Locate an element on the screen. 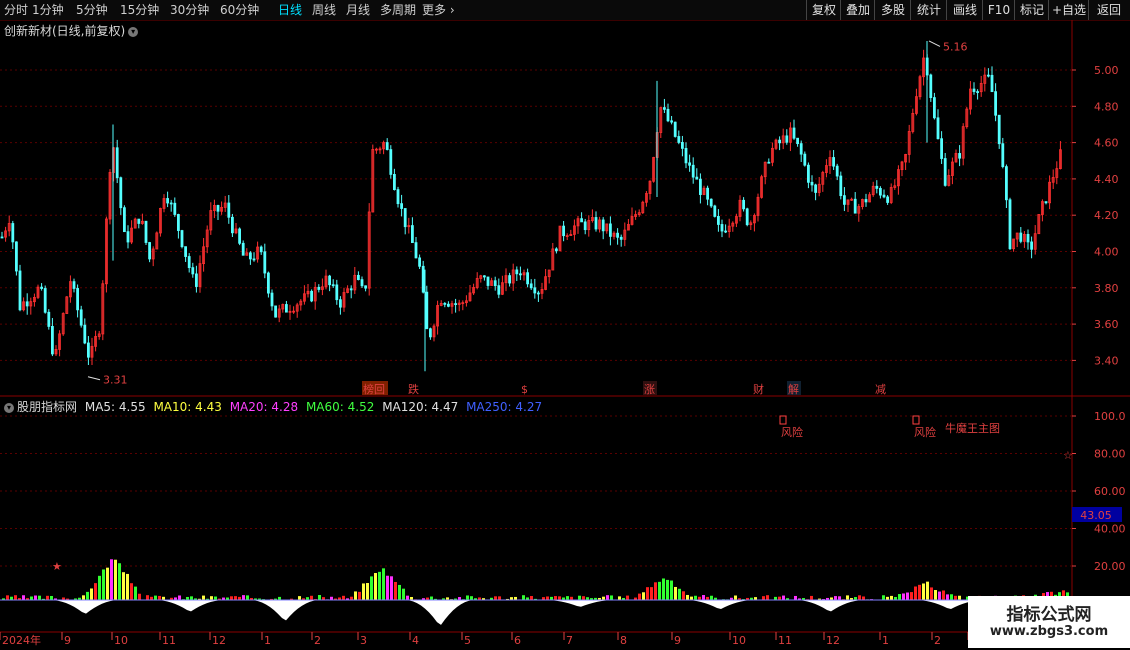  current-value-label: 43.05 is located at coordinates (1096, 515).